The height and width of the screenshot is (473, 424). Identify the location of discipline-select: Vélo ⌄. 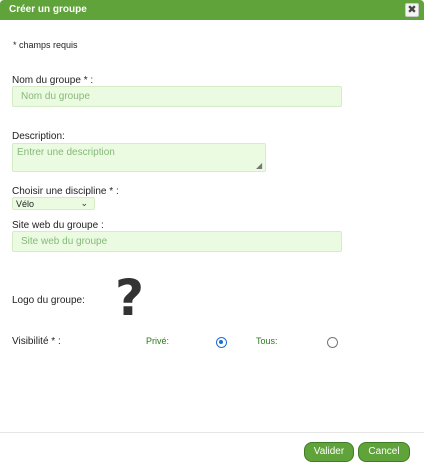
(53, 203).